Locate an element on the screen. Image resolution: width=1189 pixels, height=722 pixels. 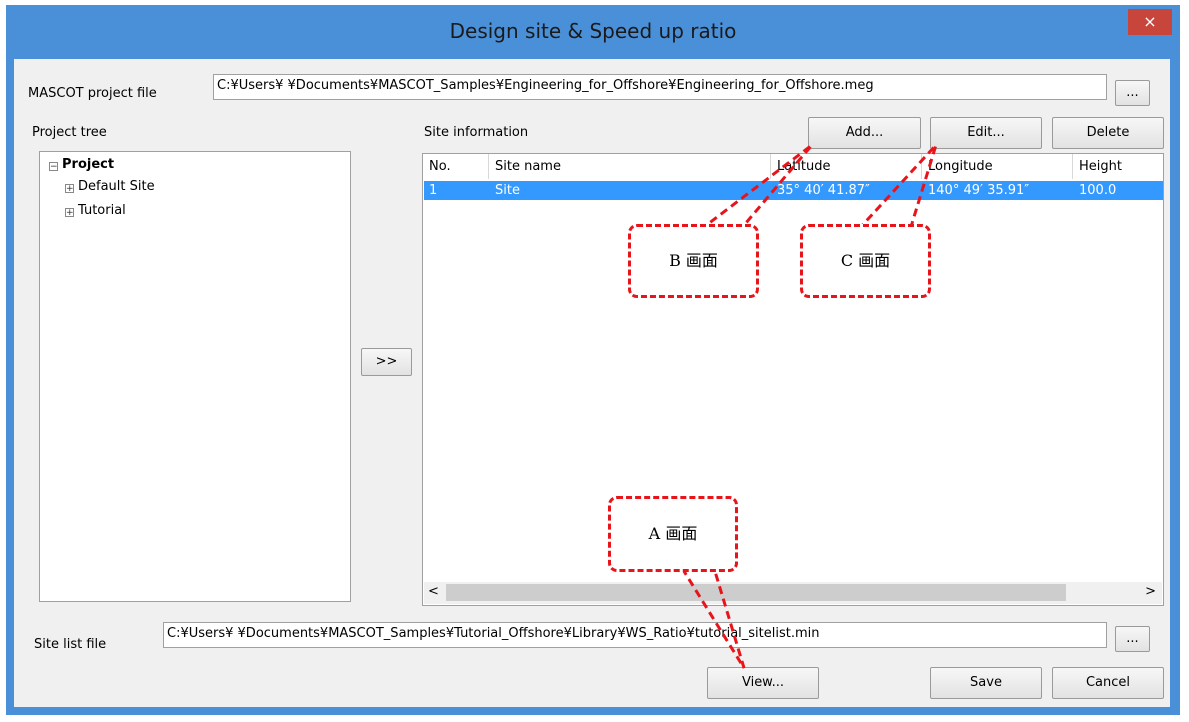
callout-b: B 画面 is located at coordinates (693, 261).